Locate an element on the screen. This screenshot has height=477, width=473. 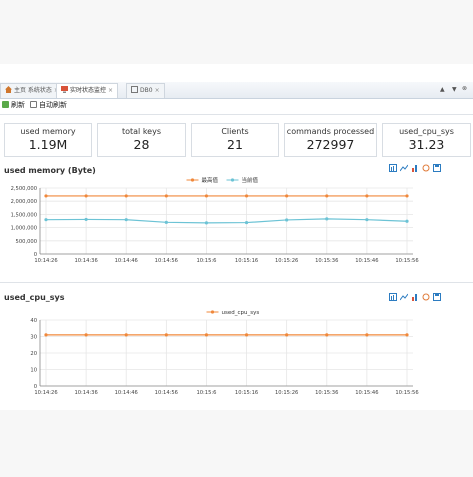
y-tick-label: 2,500,000 is located at coordinates (24, 189).